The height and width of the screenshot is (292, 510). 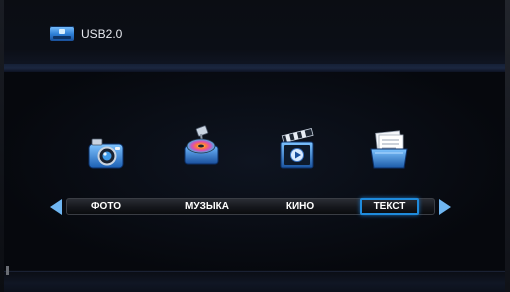 I want to click on music-projector-icon, so click(x=201, y=147).